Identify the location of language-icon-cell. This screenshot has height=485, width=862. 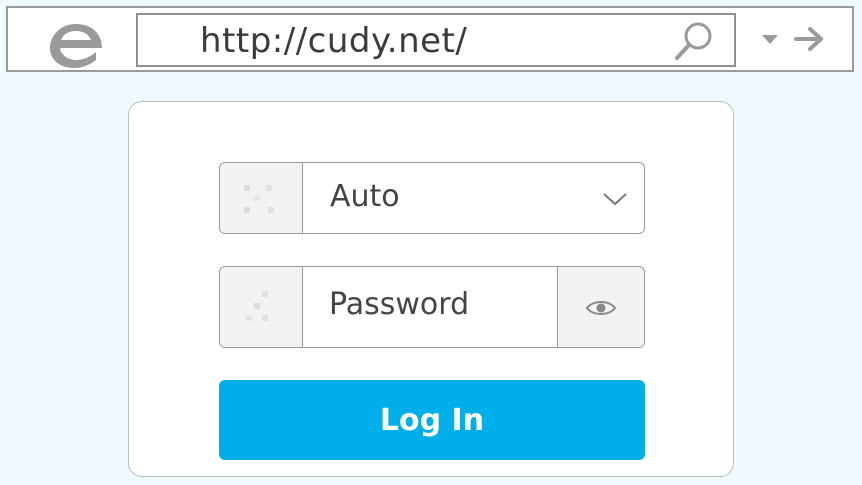
(261, 198).